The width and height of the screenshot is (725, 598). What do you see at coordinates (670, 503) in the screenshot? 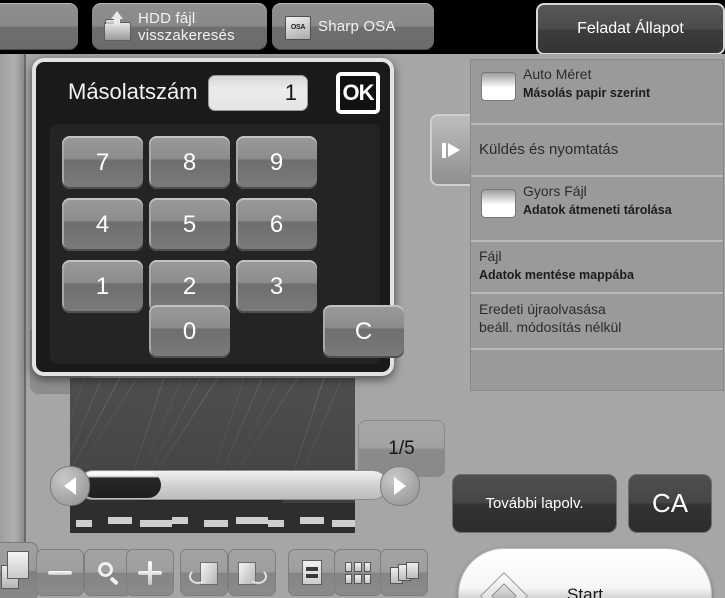
I see `clear-all-button: CA` at bounding box center [670, 503].